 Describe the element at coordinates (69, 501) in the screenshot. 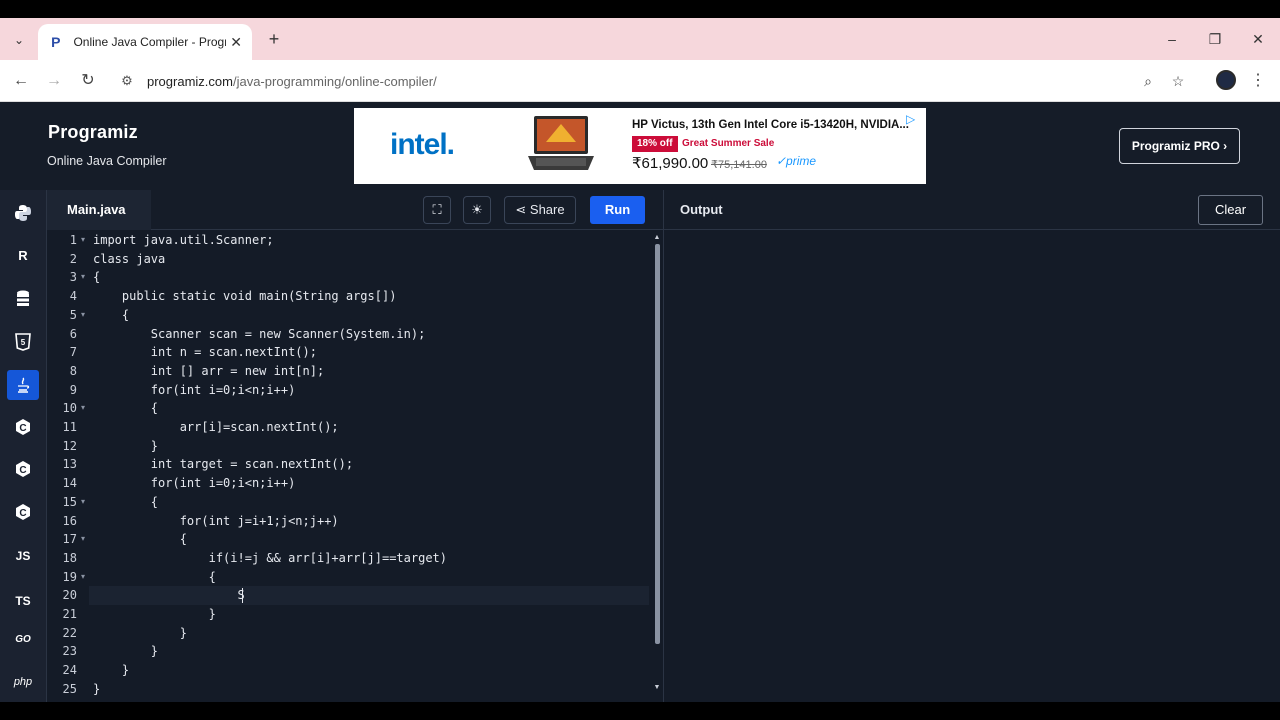

I see `line-number: 15` at that location.